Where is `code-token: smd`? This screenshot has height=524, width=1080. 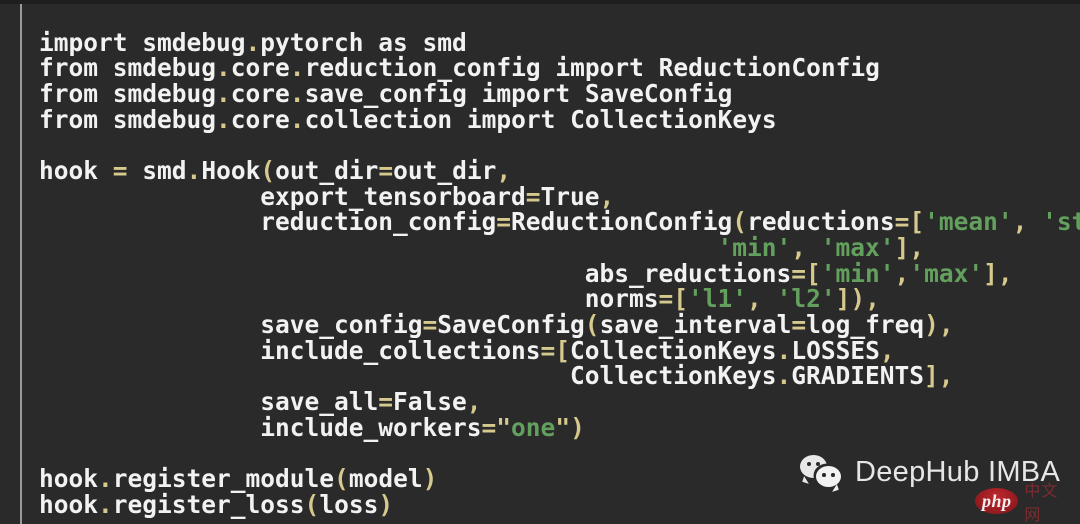 code-token: smd is located at coordinates (164, 170).